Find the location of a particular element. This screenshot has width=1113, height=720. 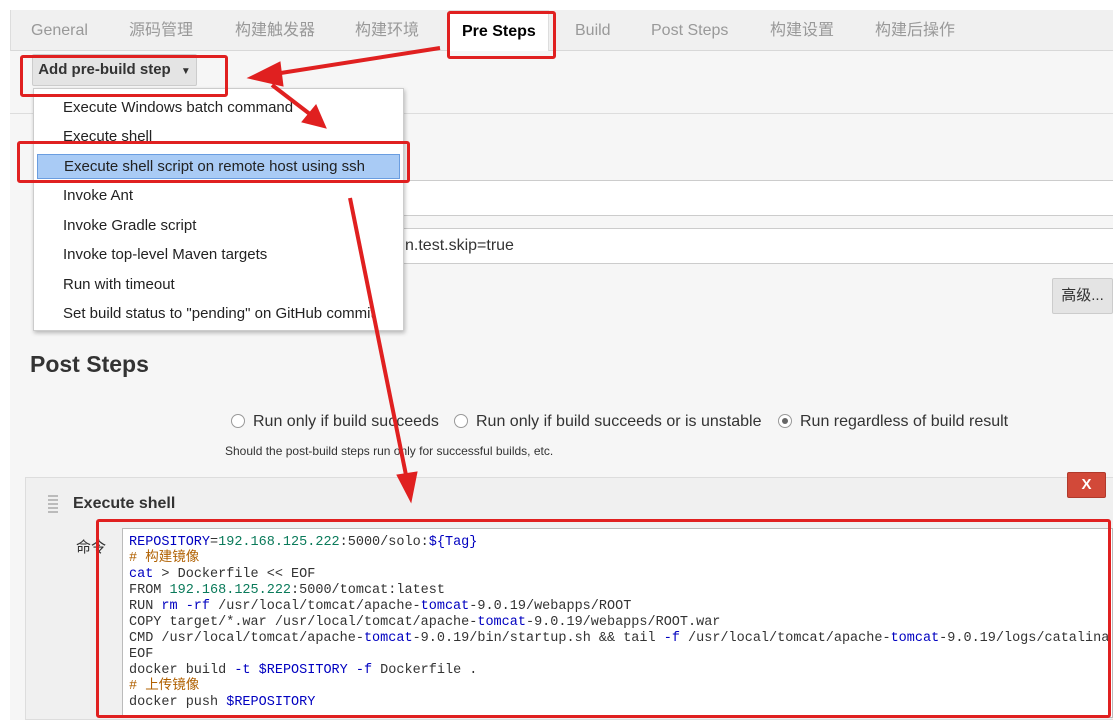

annotation-arrows is located at coordinates (343, 275).